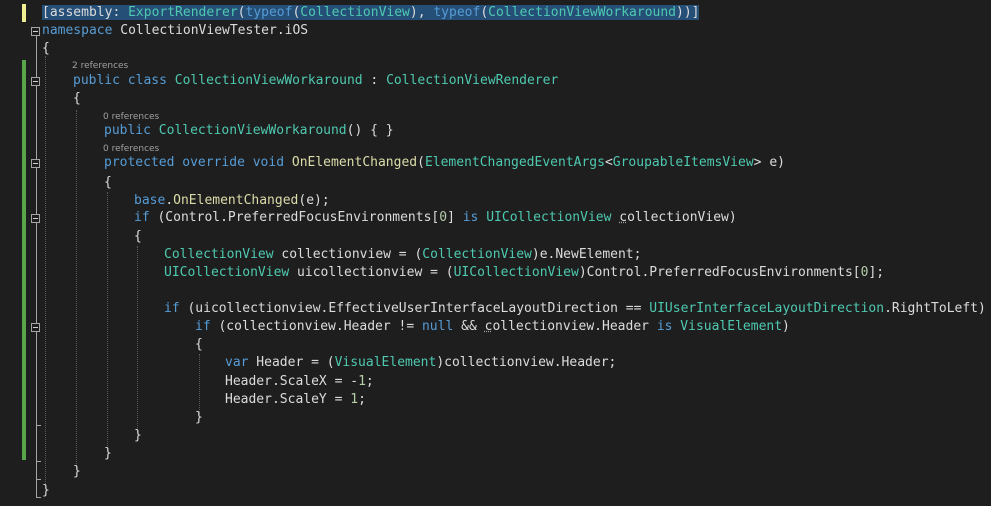 The image size is (991, 506). I want to click on code-token: )e.NewElement;, so click(586, 254).